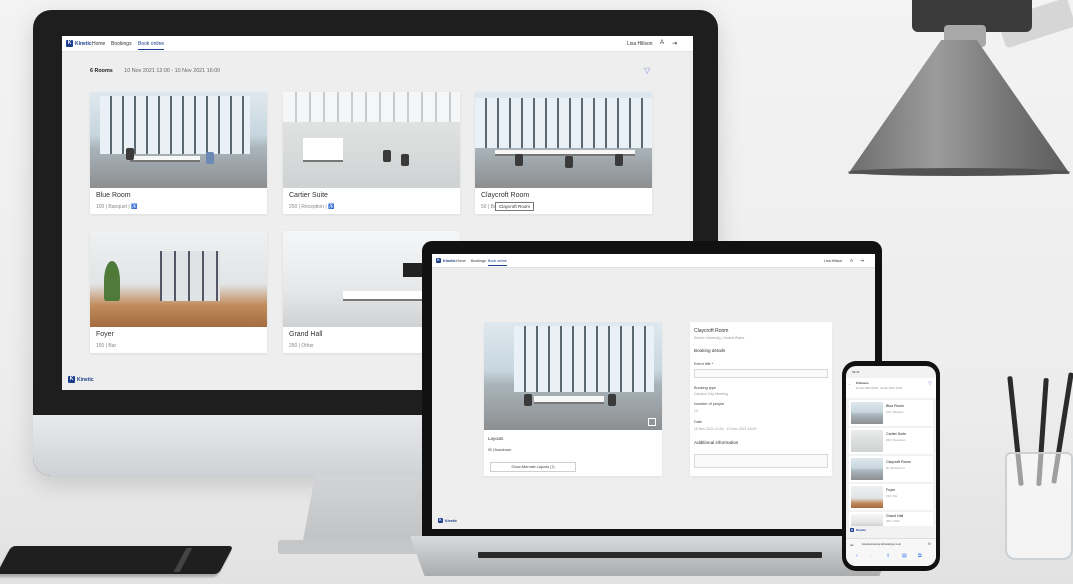 This screenshot has width=1073, height=584. What do you see at coordinates (117, 207) in the screenshot?
I see `room-meta: 100 | Banquet | ♿` at bounding box center [117, 207].